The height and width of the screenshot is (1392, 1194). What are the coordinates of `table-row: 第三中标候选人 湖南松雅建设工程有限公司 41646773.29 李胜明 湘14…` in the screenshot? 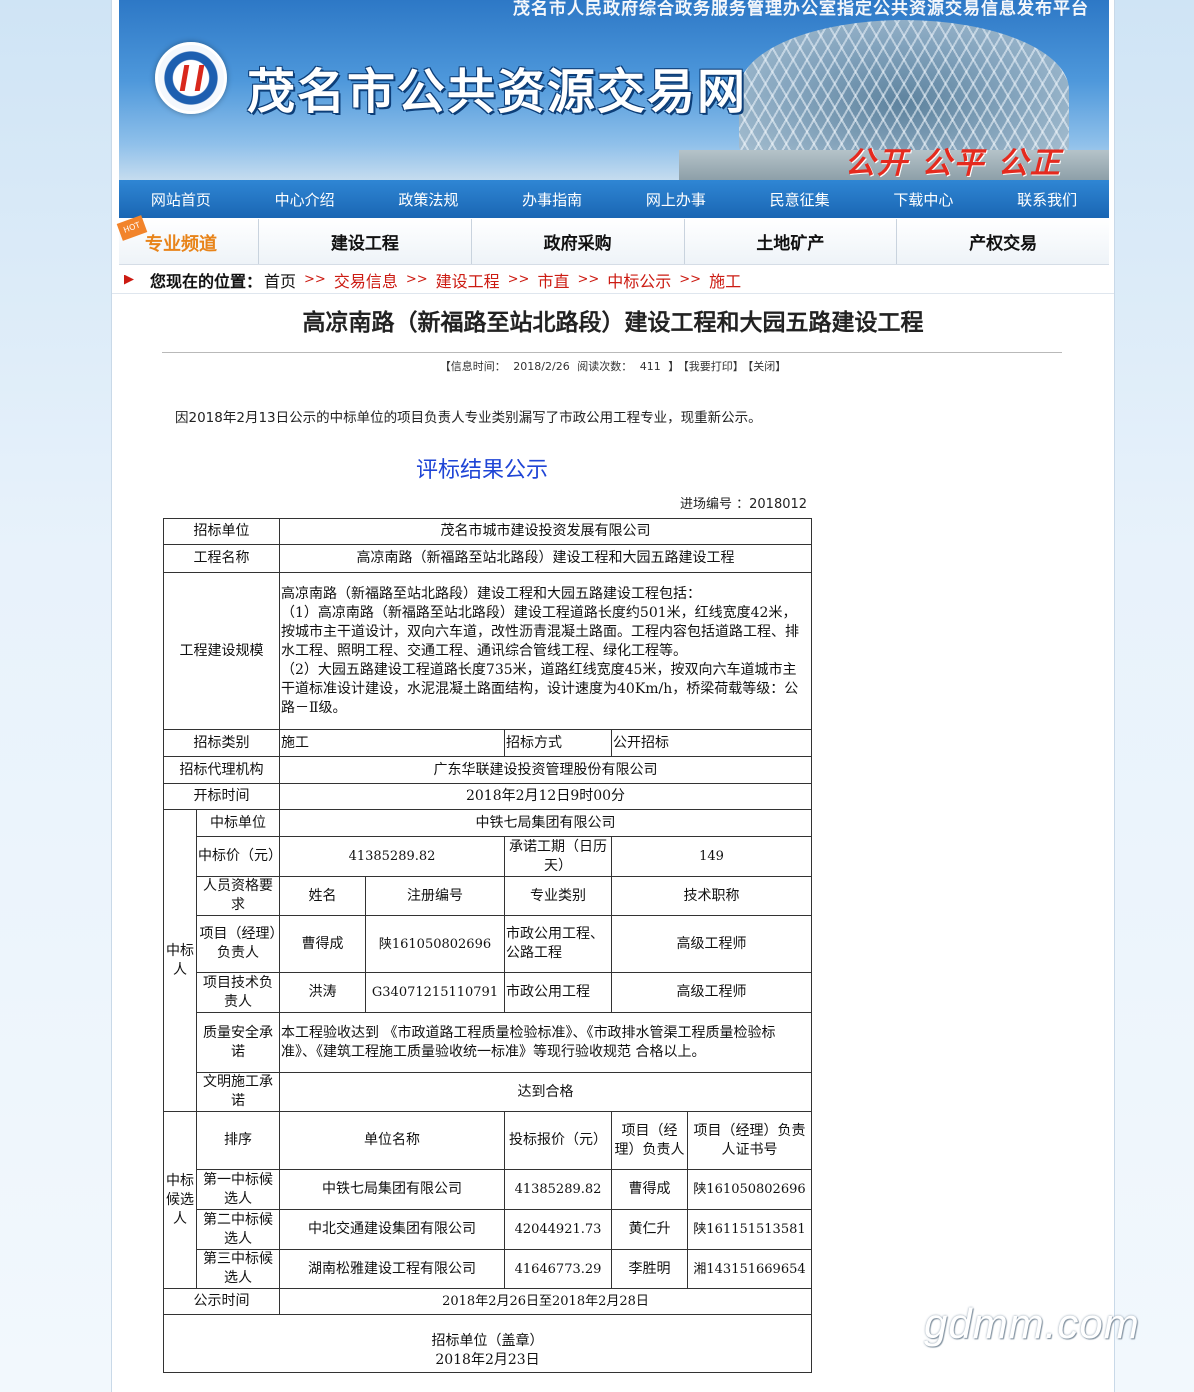 It's located at (488, 1269).